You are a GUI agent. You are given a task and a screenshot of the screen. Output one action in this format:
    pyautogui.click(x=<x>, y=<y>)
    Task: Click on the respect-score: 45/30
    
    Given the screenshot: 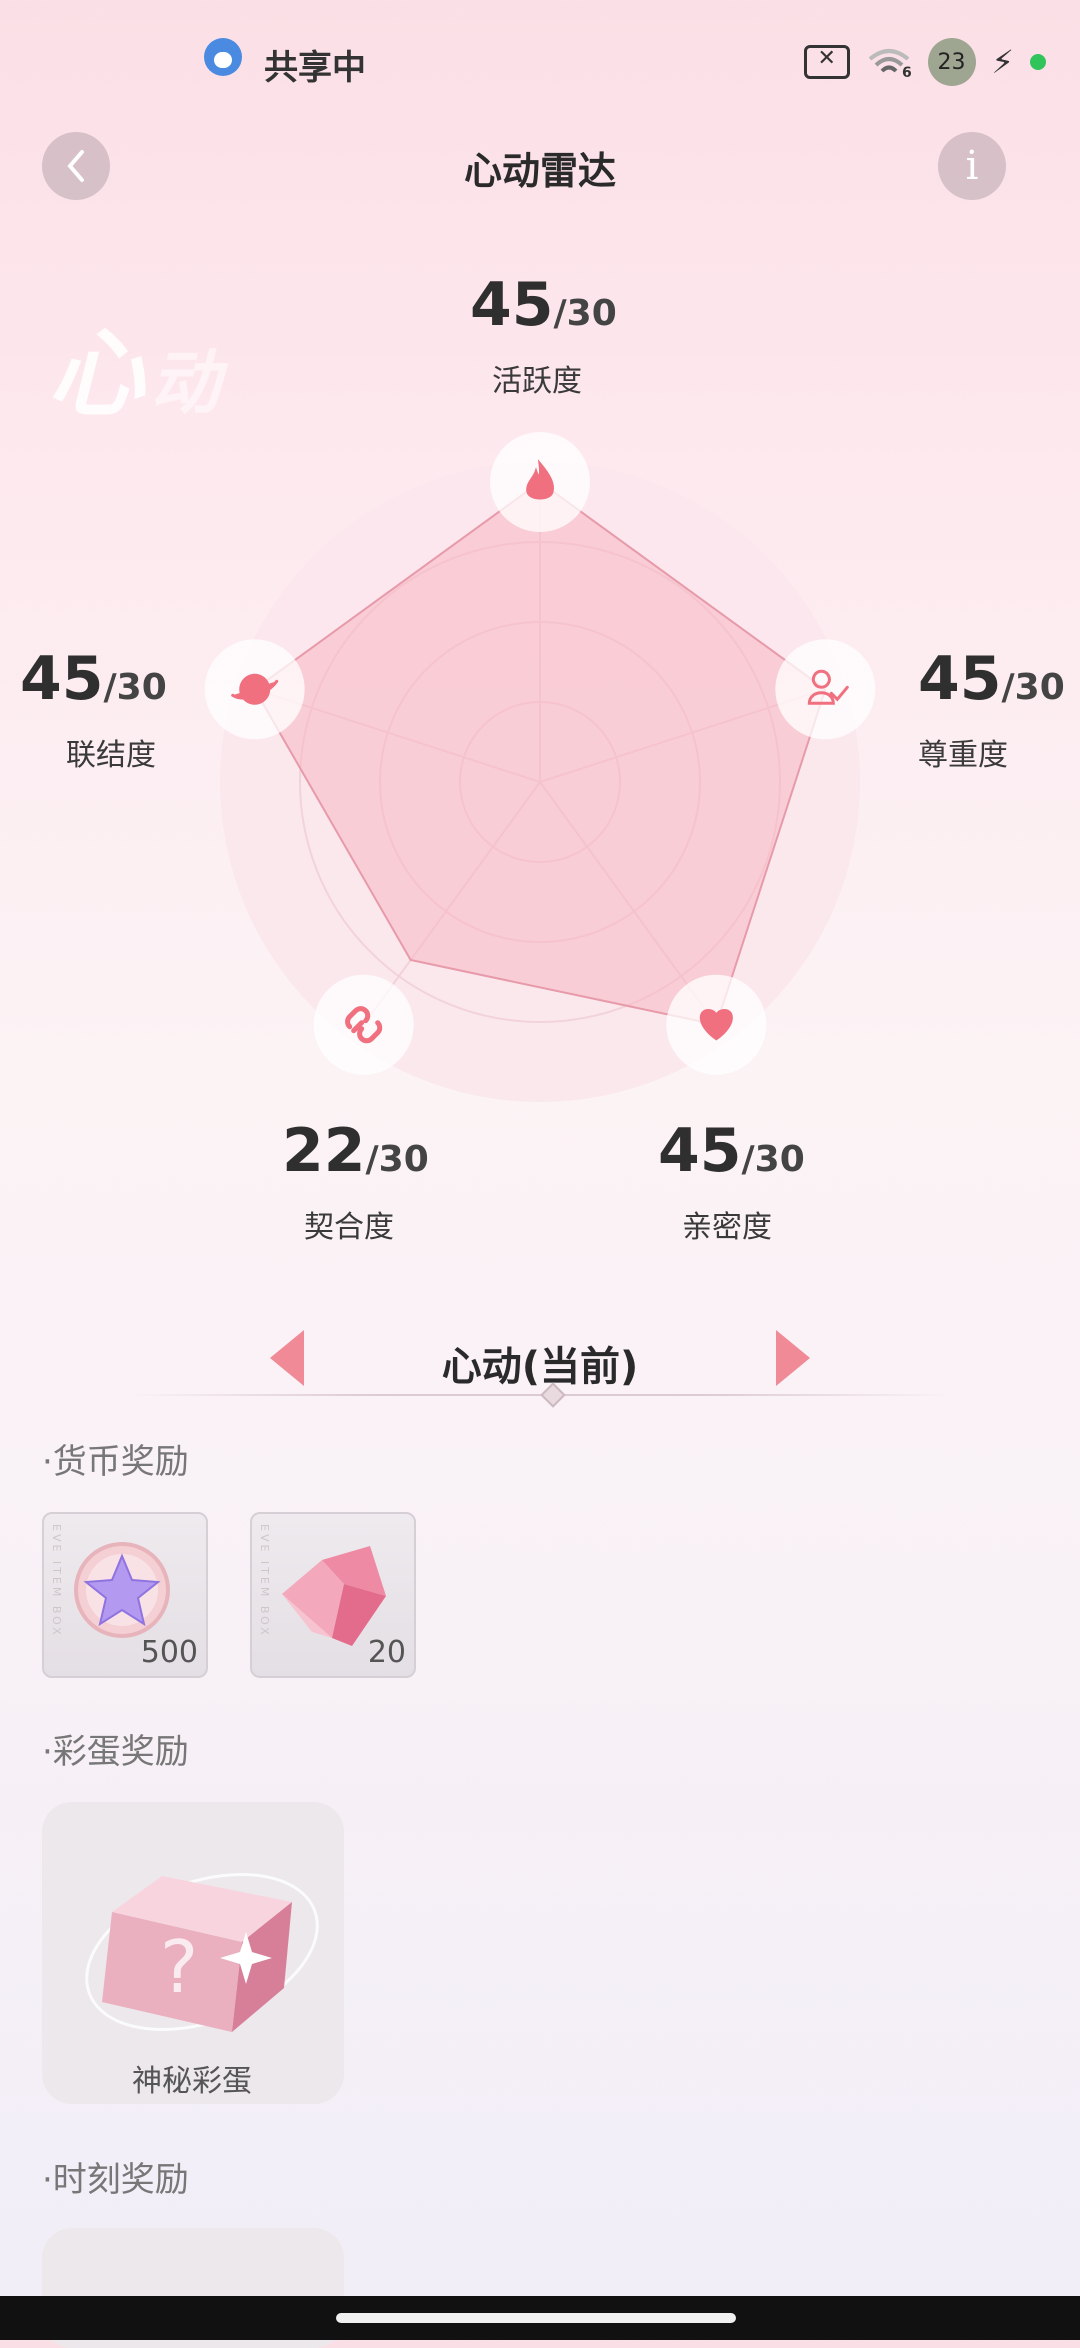 What is the action you would take?
    pyautogui.click(x=991, y=679)
    